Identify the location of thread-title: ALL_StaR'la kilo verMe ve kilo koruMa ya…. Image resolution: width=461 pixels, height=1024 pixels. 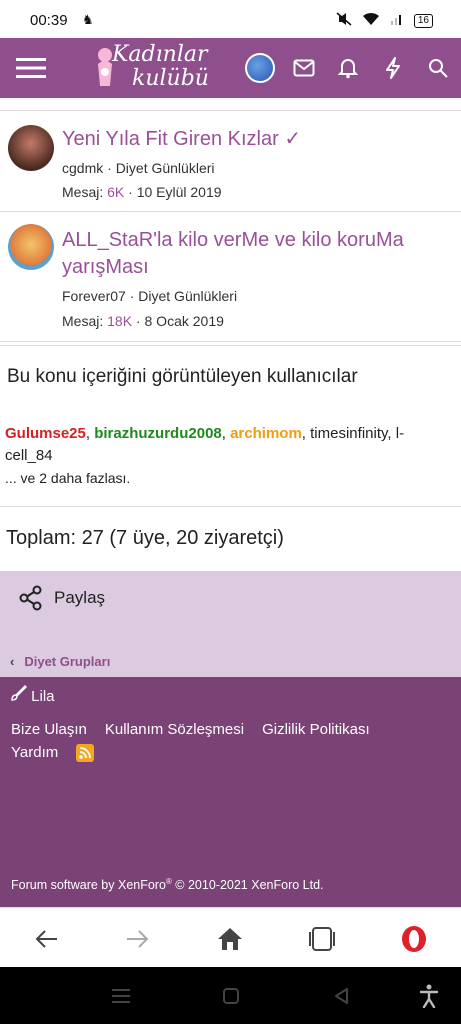
(252, 254).